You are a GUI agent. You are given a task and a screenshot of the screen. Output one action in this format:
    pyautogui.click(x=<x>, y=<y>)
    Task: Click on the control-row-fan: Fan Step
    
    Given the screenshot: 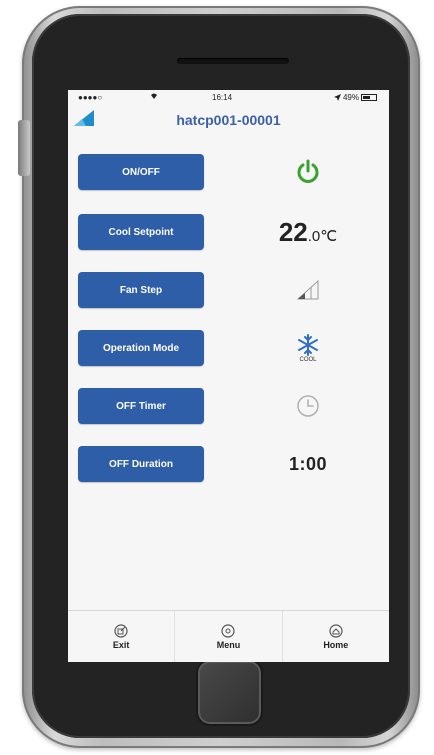 What is the action you would take?
    pyautogui.click(x=228, y=292)
    